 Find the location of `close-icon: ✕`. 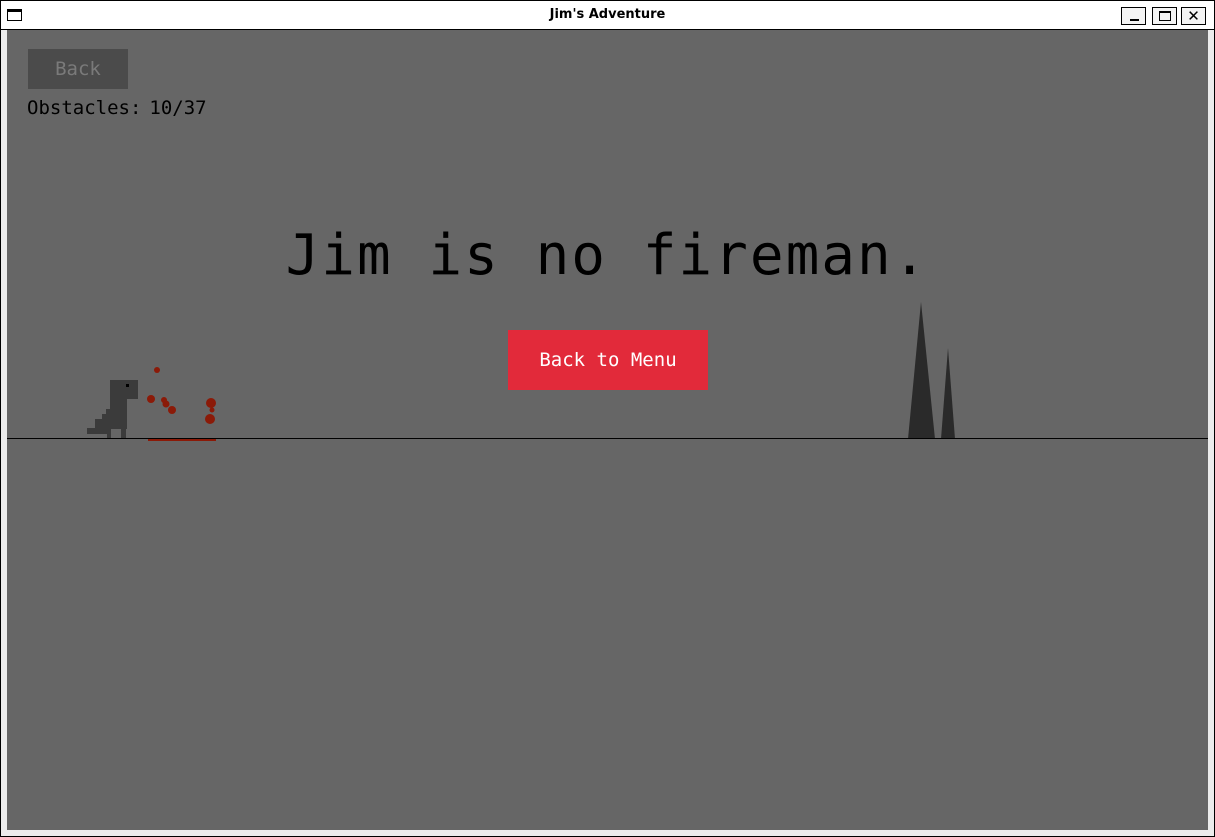

close-icon: ✕ is located at coordinates (1193, 16).